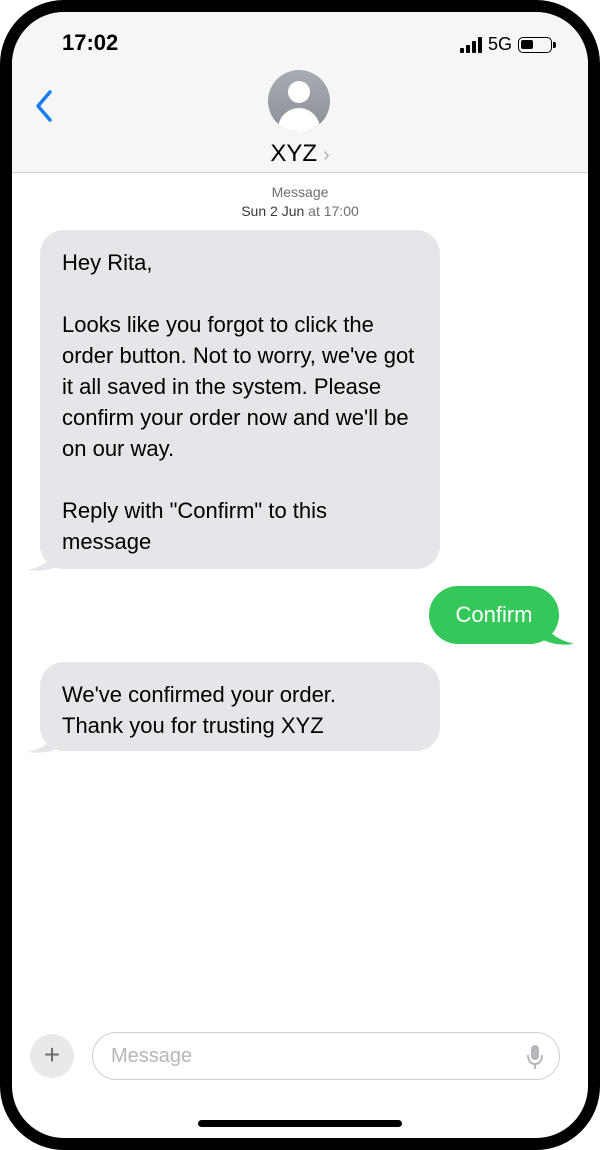 The height and width of the screenshot is (1150, 600). Describe the element at coordinates (300, 1123) in the screenshot. I see `home-indicator` at that location.